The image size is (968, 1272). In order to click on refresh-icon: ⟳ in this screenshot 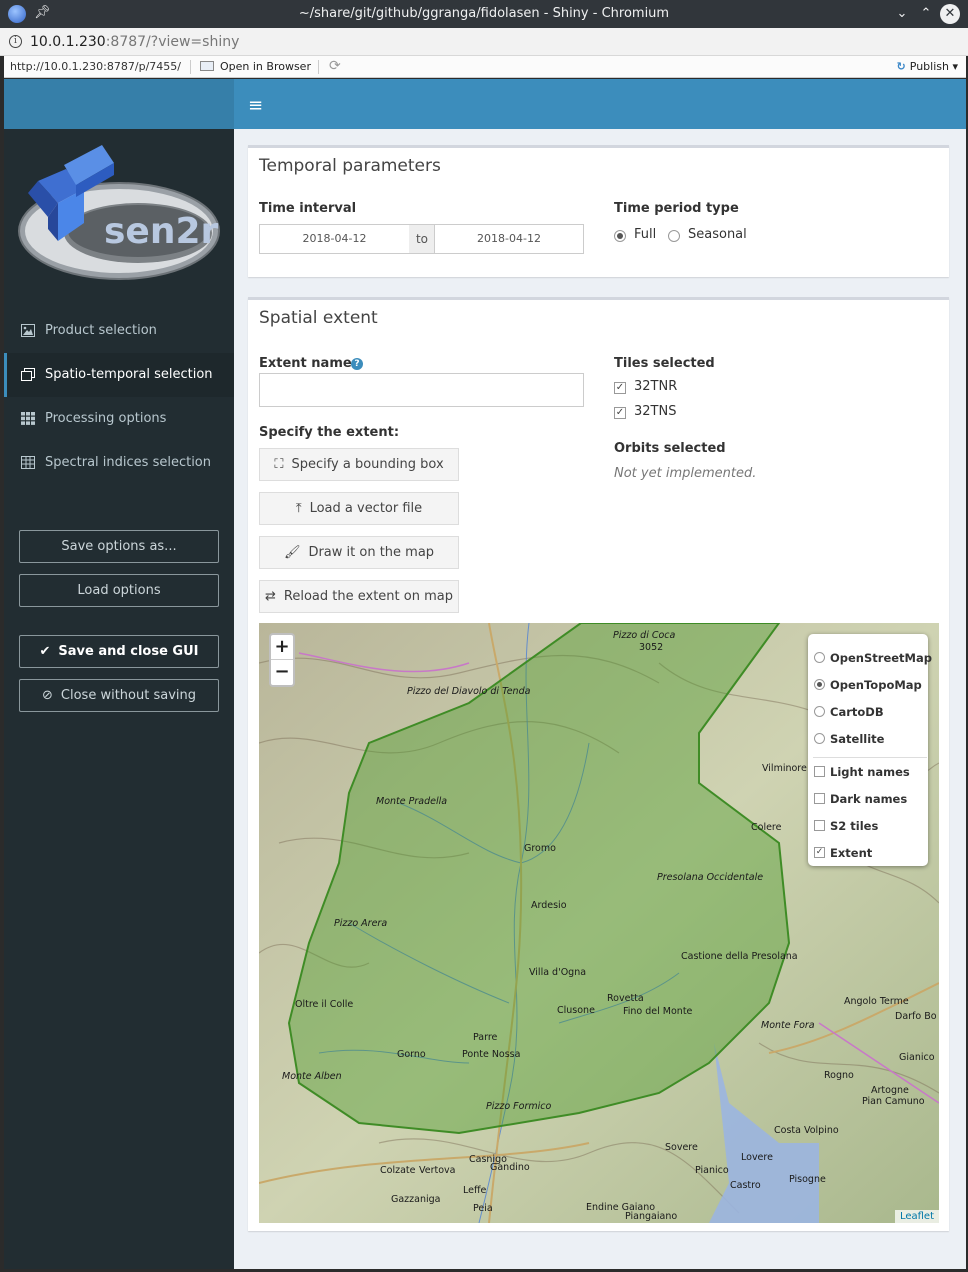, I will do `click(335, 66)`.